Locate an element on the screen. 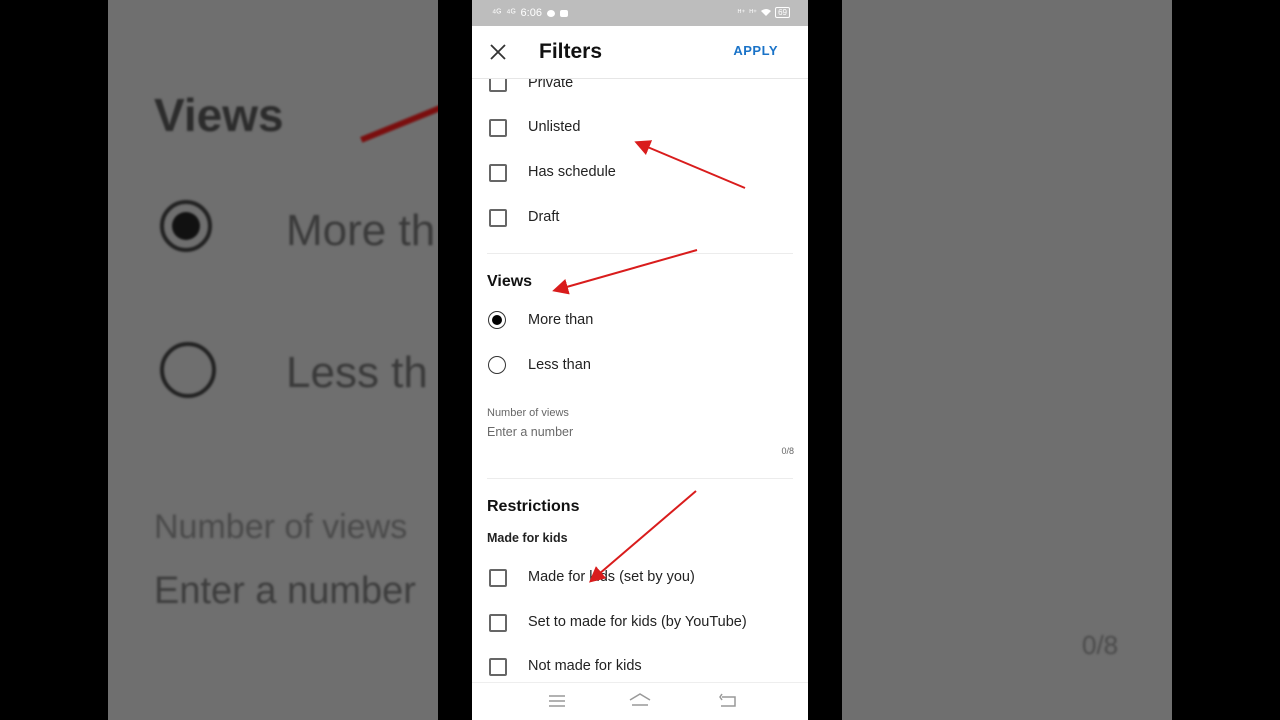 The image size is (1280, 720). home-icon is located at coordinates (640, 703).